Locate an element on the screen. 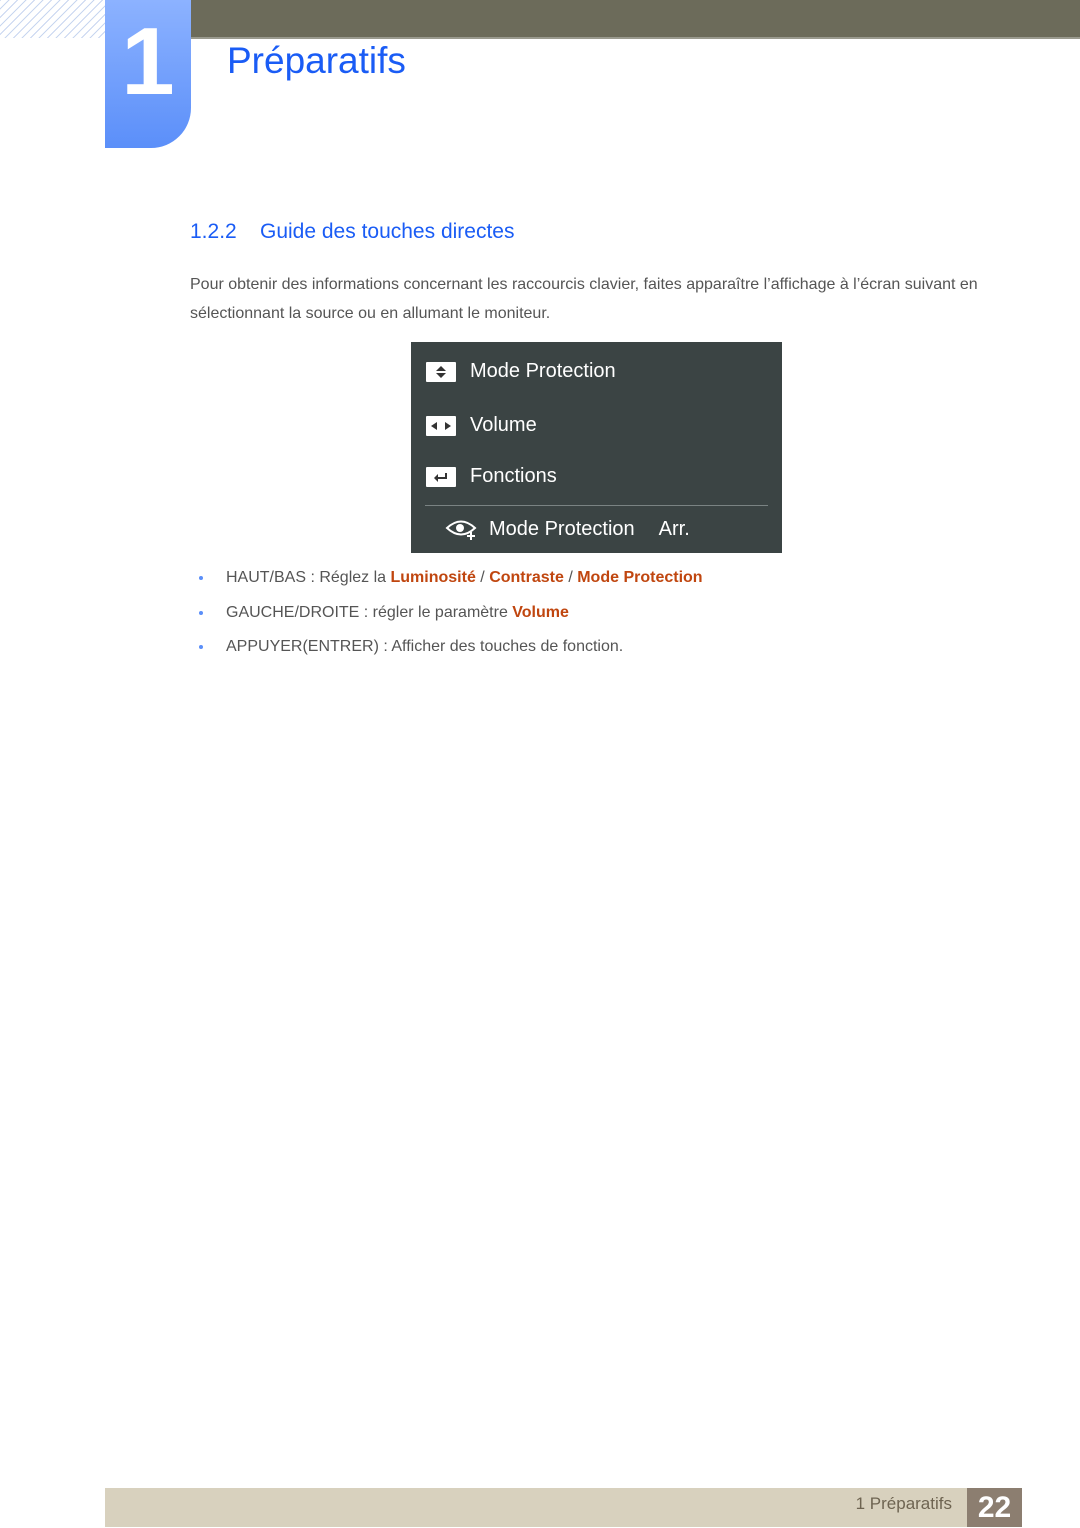  header-bar is located at coordinates (635, 19).